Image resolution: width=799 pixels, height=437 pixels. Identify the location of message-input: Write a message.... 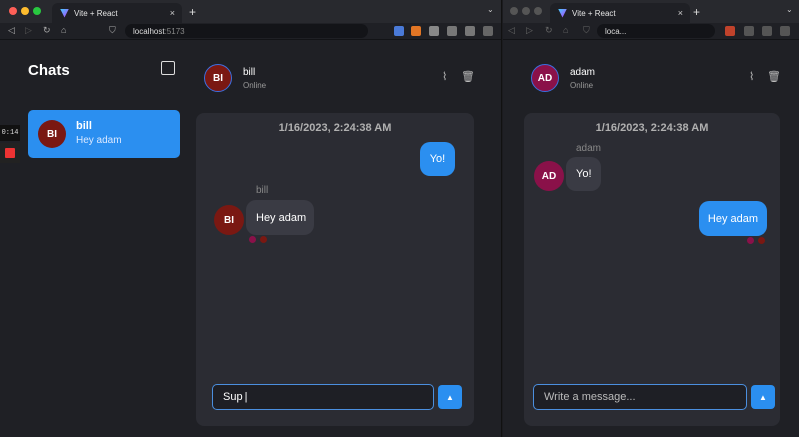
(640, 397).